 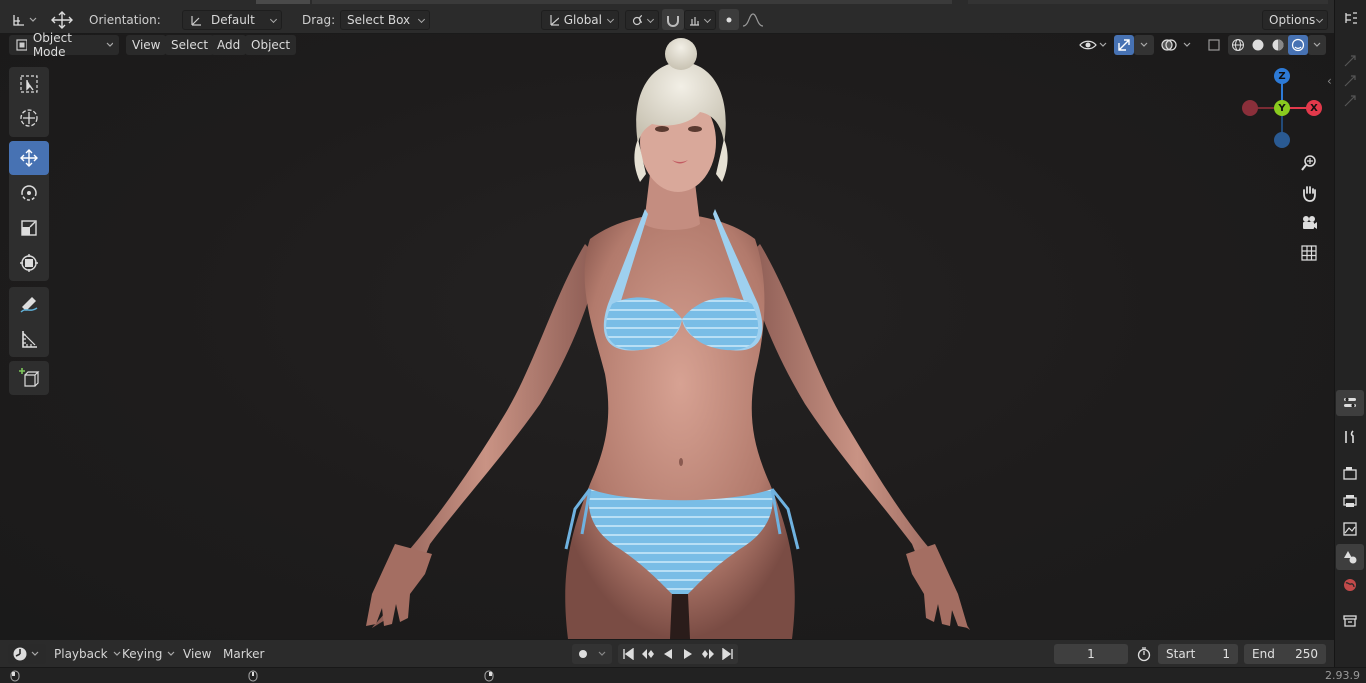 I want to click on ruler-icon, so click(x=29, y=339).